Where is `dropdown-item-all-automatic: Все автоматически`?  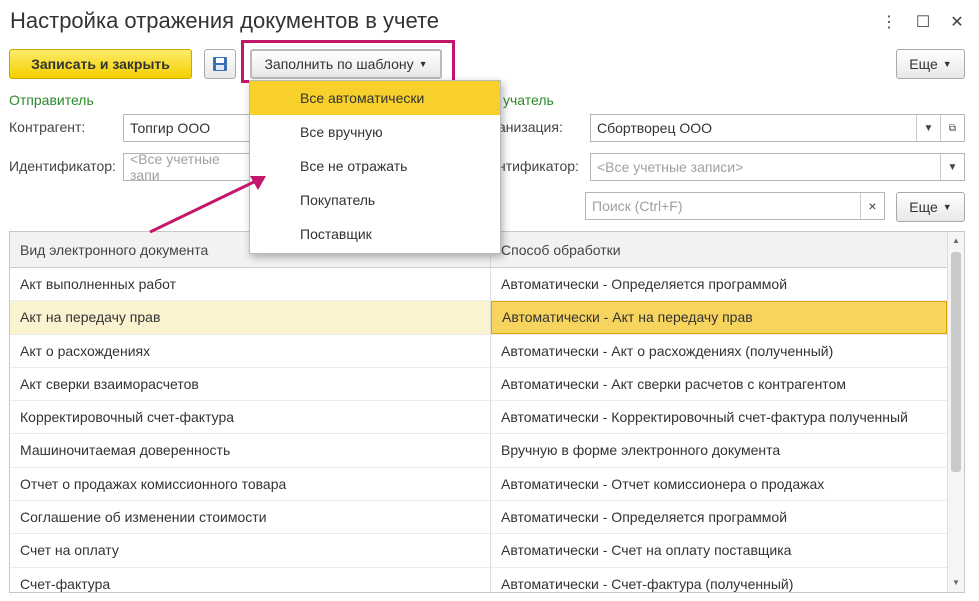 dropdown-item-all-automatic: Все автоматически is located at coordinates (375, 98).